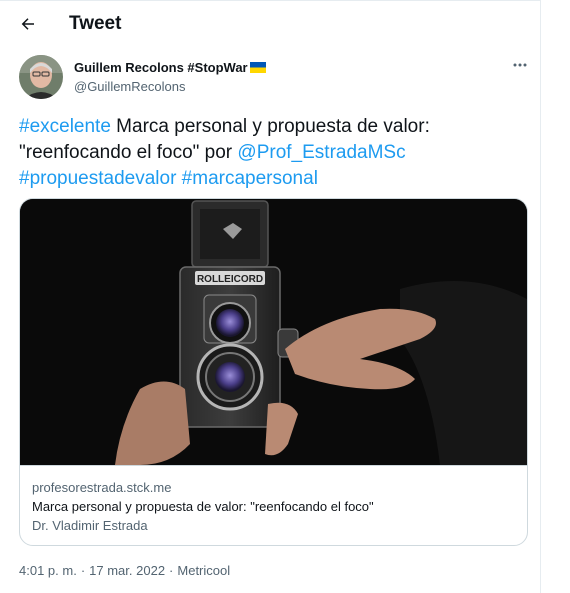  I want to click on card-description: Dr. Vladimir Estrada, so click(90, 525).